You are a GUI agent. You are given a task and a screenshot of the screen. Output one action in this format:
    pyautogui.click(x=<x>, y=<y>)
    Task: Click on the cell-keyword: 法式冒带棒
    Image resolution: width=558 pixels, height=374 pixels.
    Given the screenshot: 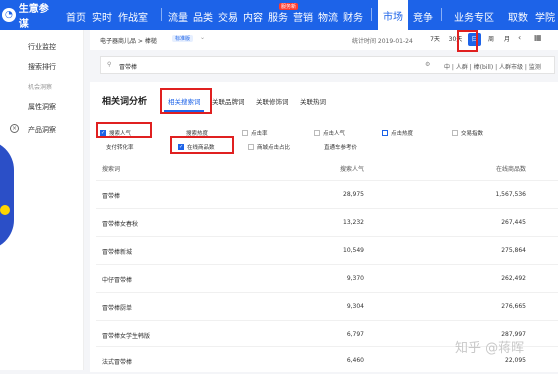 What is the action you would take?
    pyautogui.click(x=117, y=362)
    